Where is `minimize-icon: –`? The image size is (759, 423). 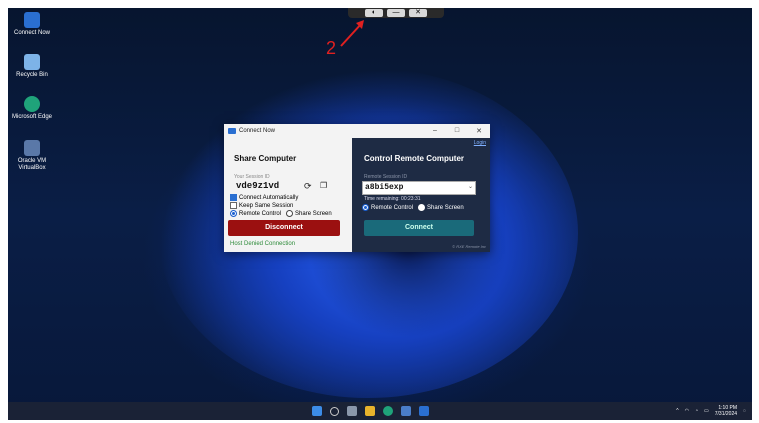 minimize-icon: – is located at coordinates (435, 131).